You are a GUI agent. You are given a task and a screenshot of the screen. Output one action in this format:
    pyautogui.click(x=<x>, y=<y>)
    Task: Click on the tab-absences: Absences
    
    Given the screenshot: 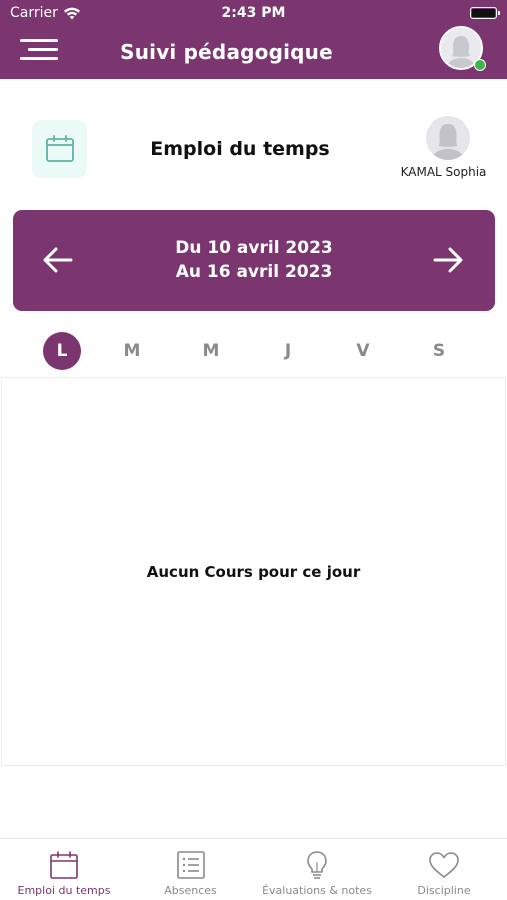 What is the action you would take?
    pyautogui.click(x=190, y=869)
    